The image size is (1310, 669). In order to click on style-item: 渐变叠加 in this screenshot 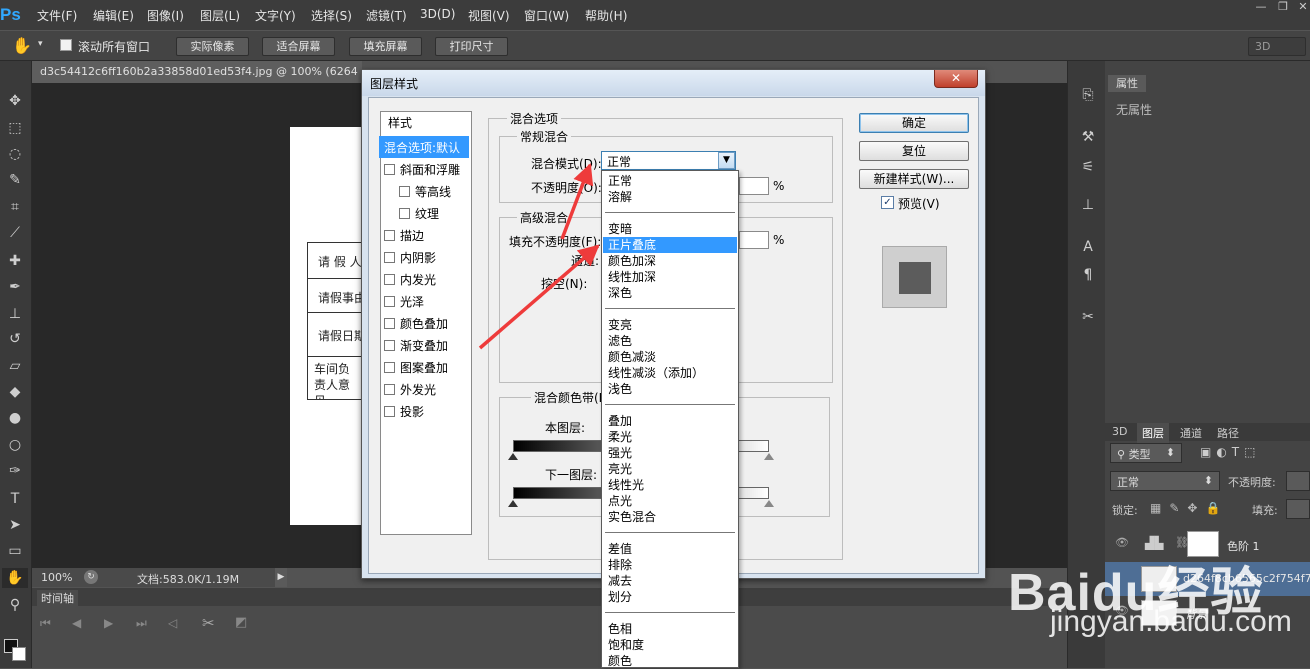, I will do `click(424, 345)`.